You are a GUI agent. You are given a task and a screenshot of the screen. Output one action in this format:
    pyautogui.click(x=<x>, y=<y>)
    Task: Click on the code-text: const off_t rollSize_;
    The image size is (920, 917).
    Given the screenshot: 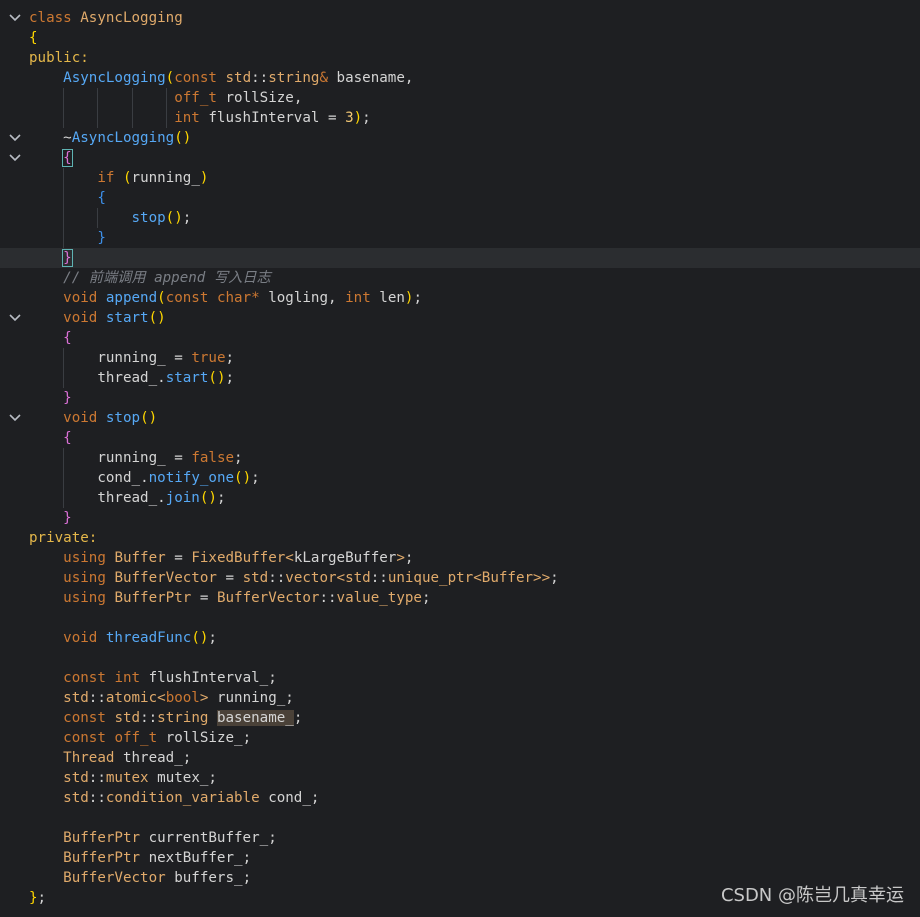 What is the action you would take?
    pyautogui.click(x=157, y=738)
    